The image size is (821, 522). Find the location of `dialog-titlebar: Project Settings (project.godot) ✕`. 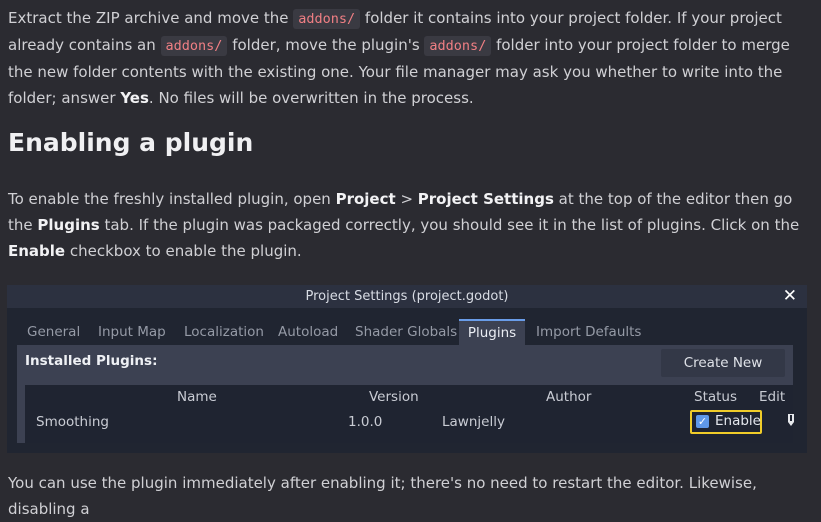

dialog-titlebar: Project Settings (project.godot) ✕ is located at coordinates (407, 296).